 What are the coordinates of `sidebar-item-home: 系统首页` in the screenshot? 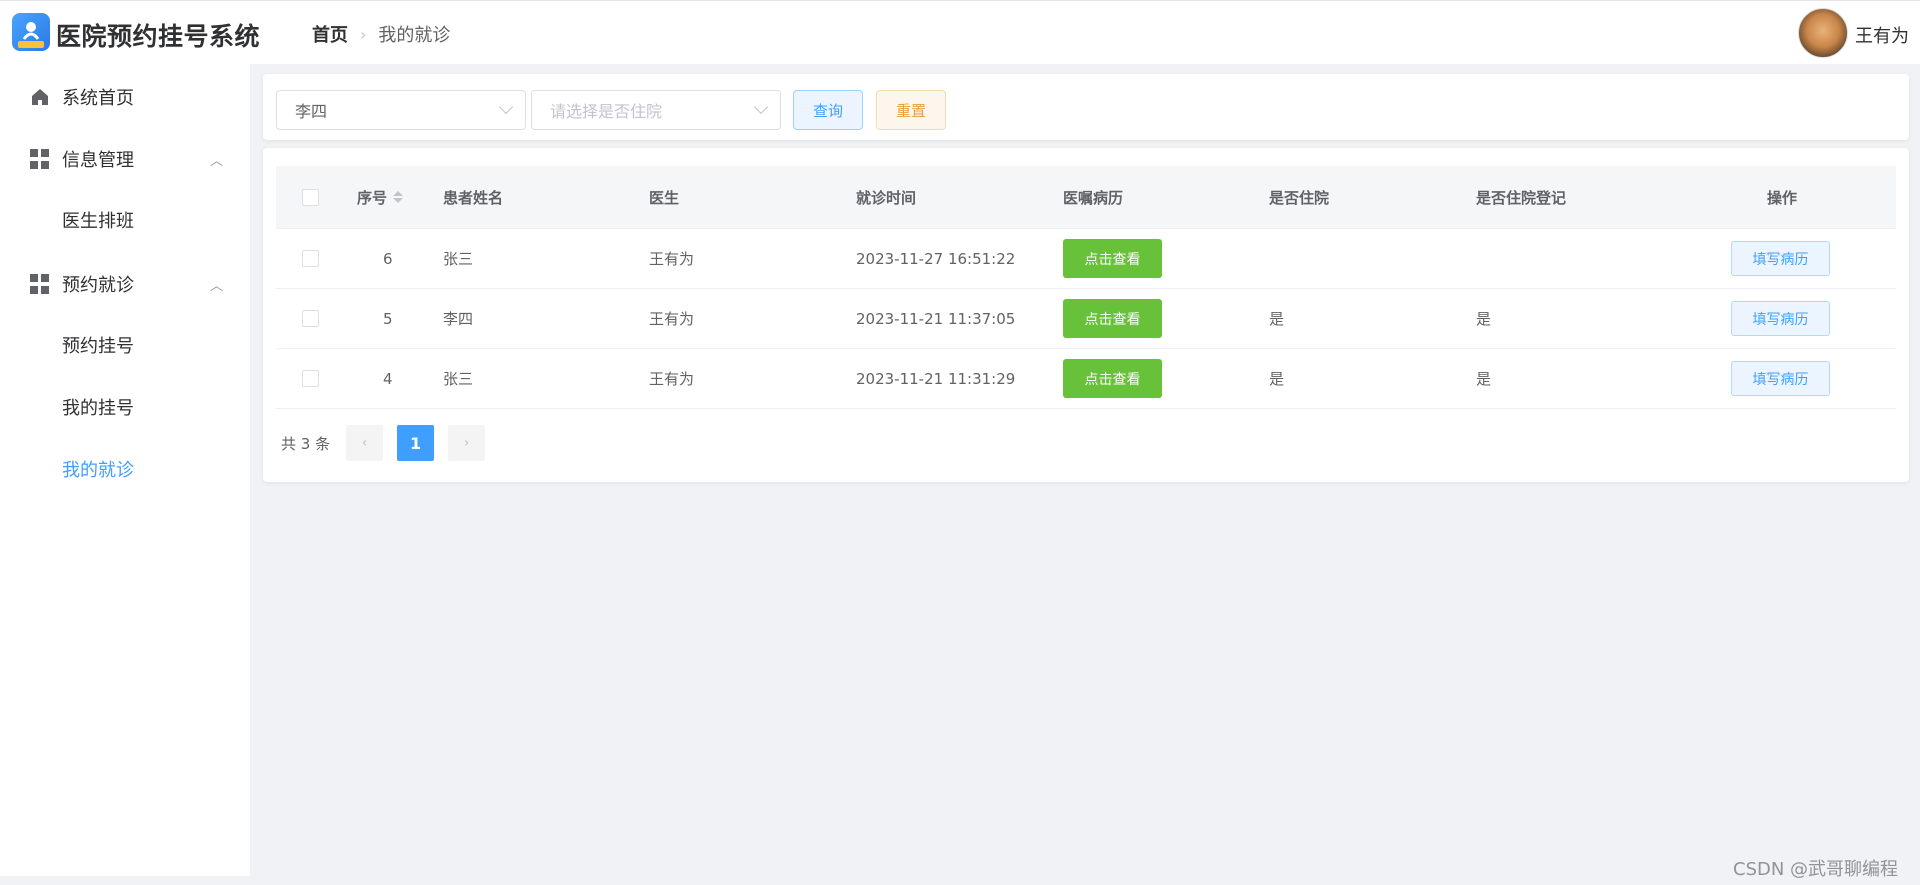 It's located at (125, 97).